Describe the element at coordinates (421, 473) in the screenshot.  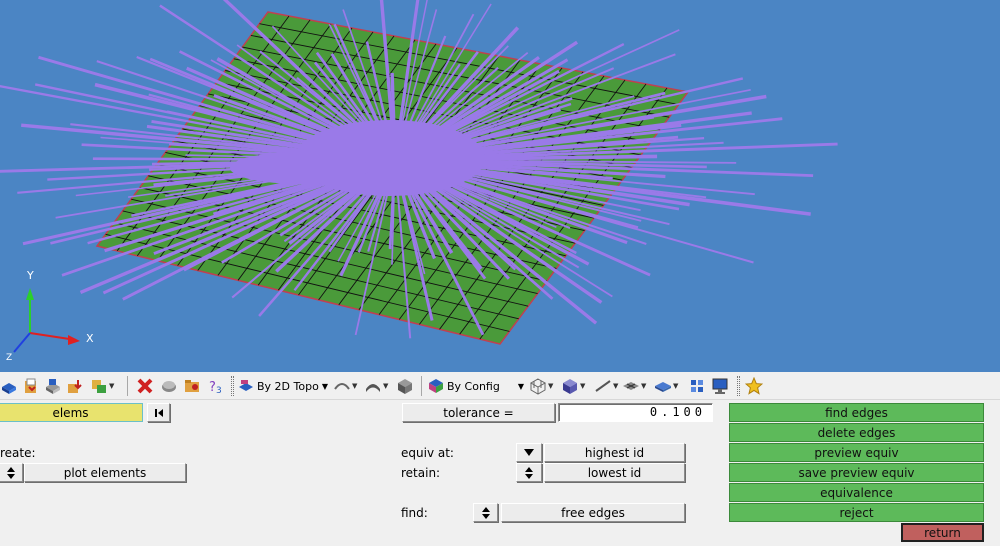
I see `retain-label: retain:` at that location.